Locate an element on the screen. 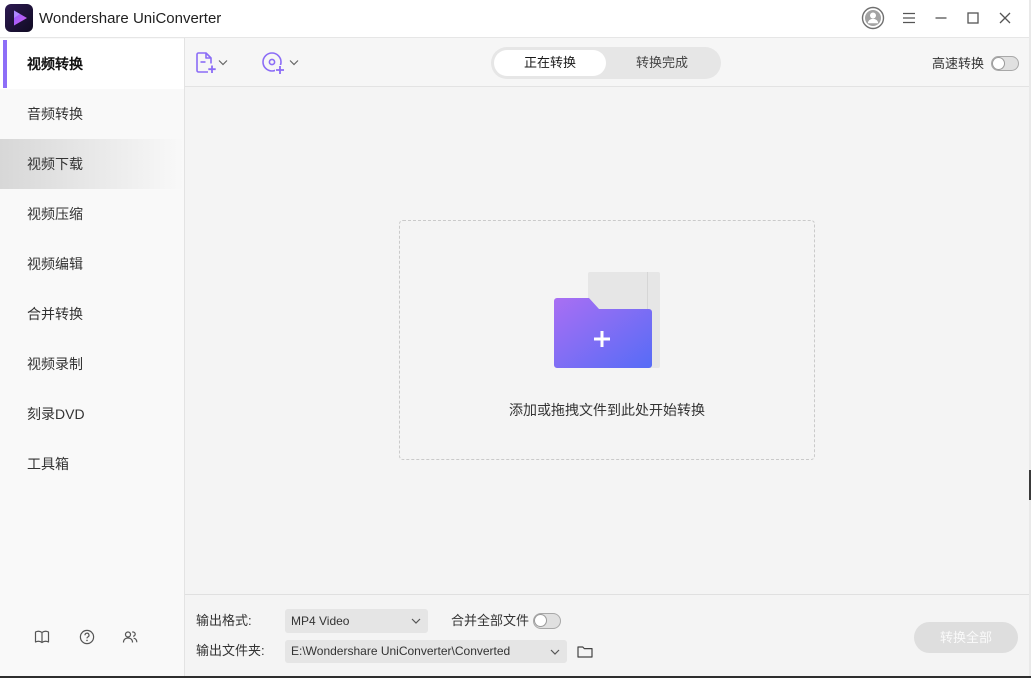 The image size is (1031, 678). output-folder-select: E:\Wondershare UniConverter\Converted is located at coordinates (426, 651).